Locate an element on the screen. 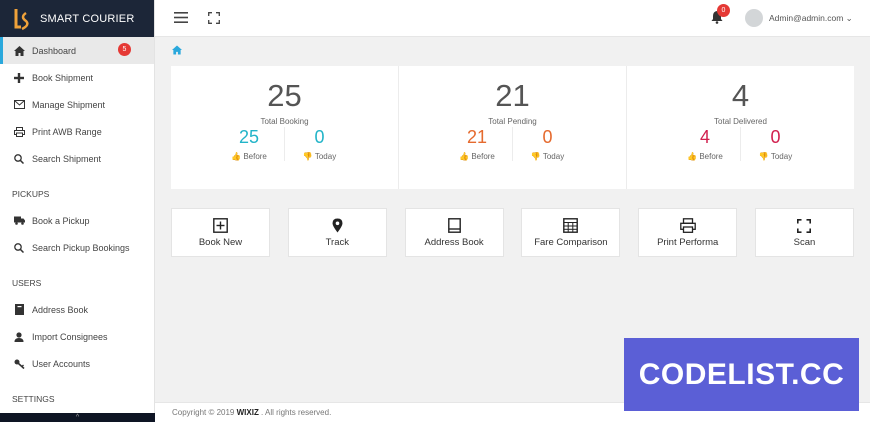 The width and height of the screenshot is (870, 422). sidebar-item-label: Print AWB Range is located at coordinates (67, 131).